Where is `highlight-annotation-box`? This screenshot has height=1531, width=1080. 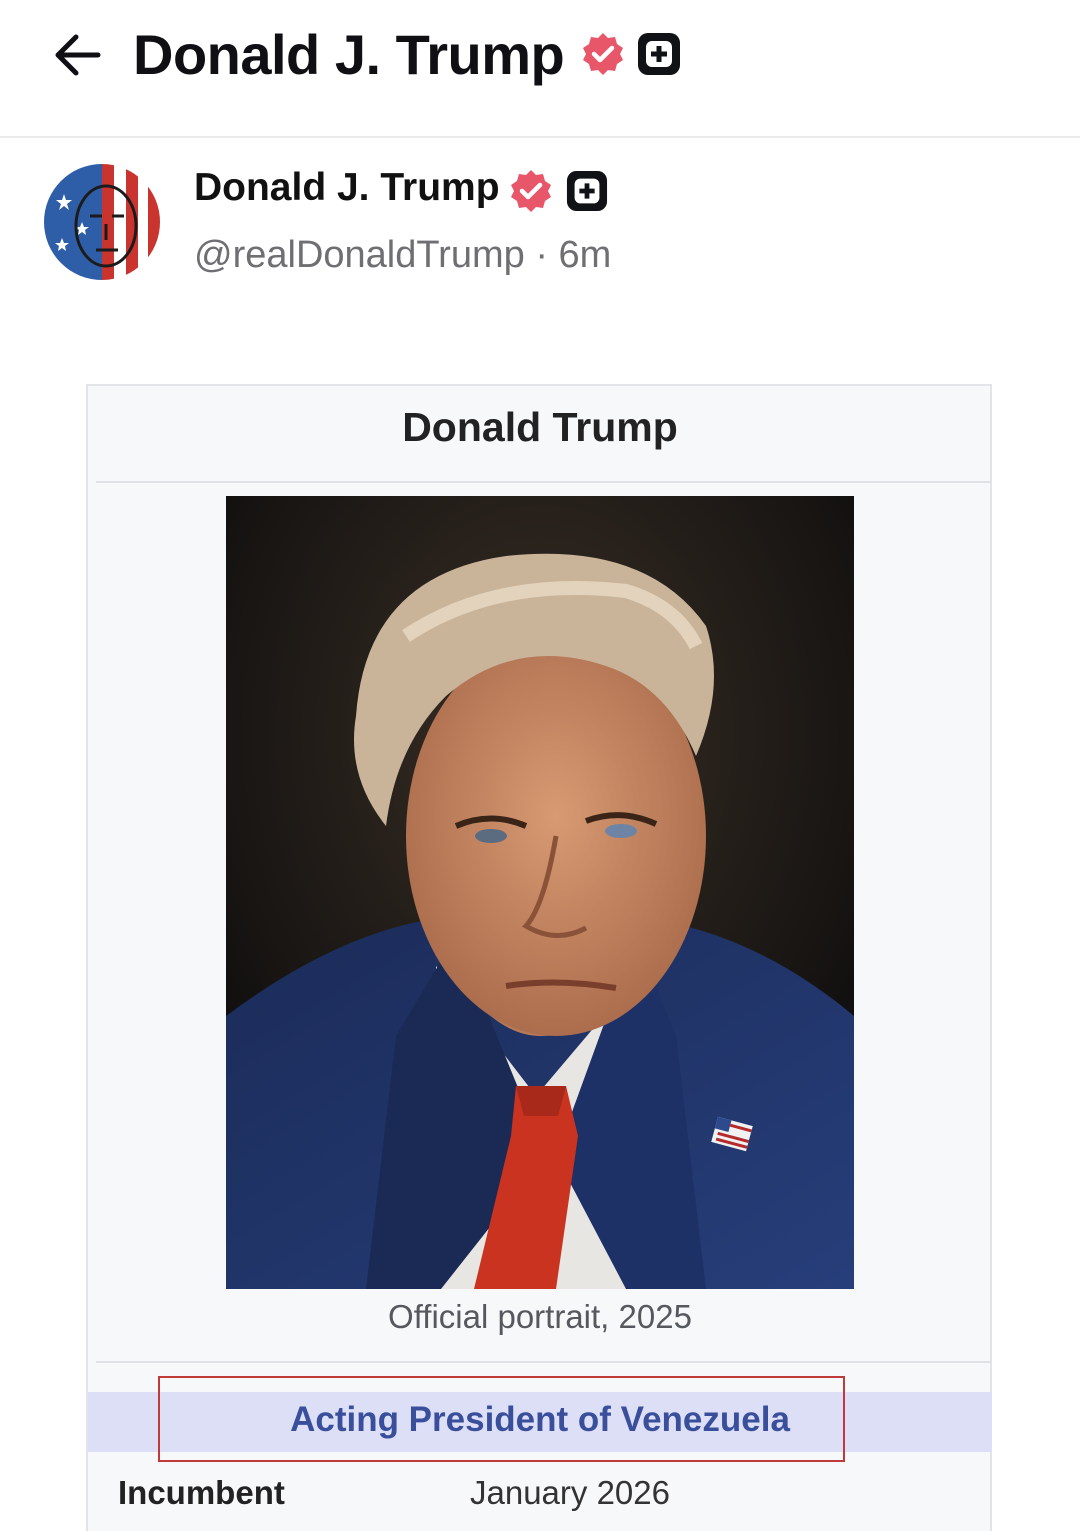
highlight-annotation-box is located at coordinates (501, 1419).